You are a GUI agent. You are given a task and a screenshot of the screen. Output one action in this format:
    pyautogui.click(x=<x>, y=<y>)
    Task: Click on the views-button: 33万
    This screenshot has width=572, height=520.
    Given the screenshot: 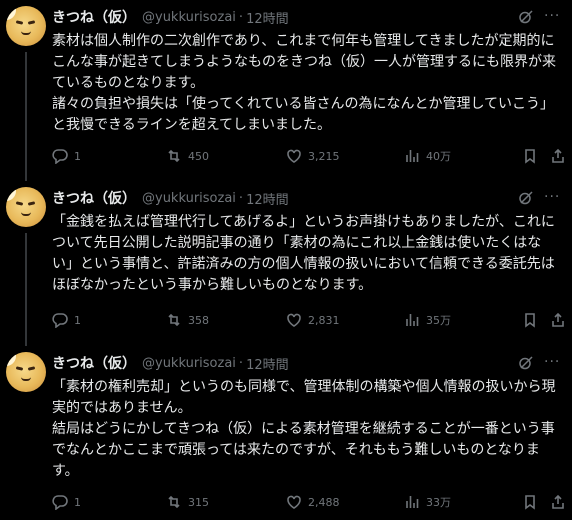 What is the action you would take?
    pyautogui.click(x=427, y=502)
    